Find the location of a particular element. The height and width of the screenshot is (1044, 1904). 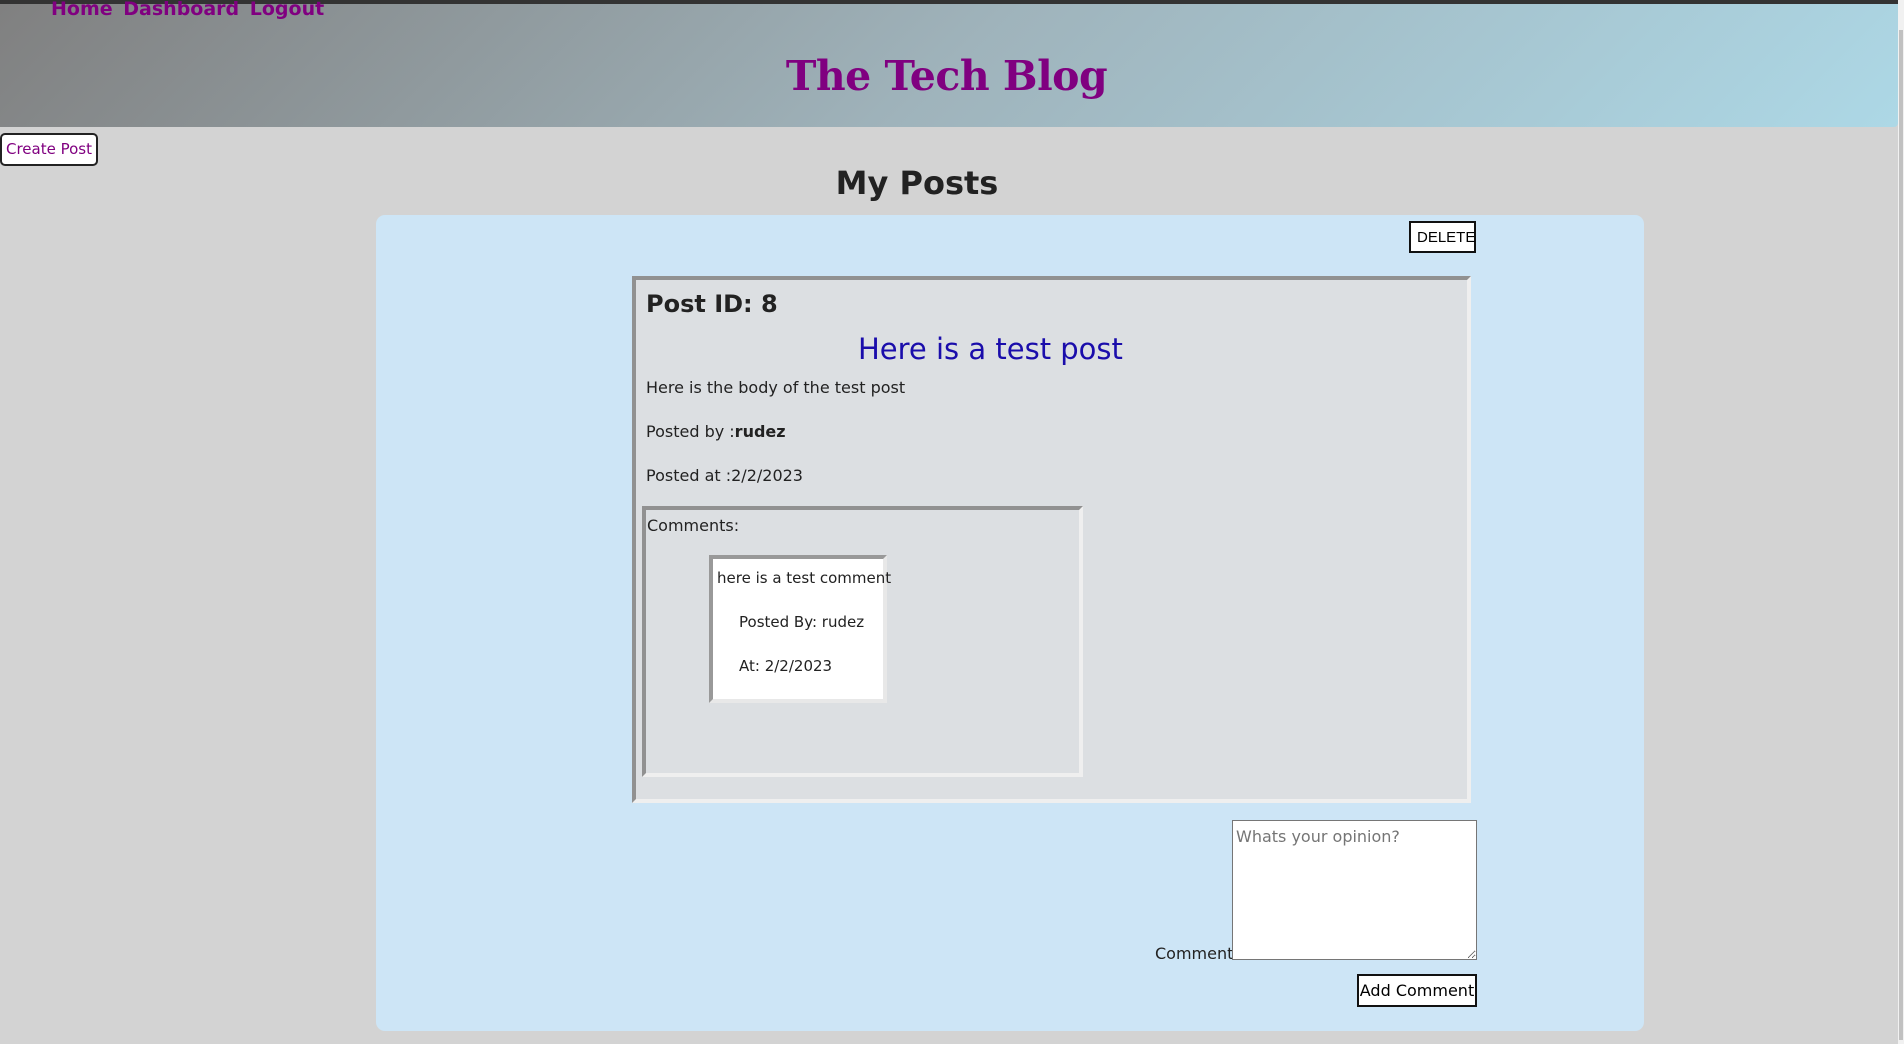

post-title: Here is a test post is located at coordinates (990, 349).